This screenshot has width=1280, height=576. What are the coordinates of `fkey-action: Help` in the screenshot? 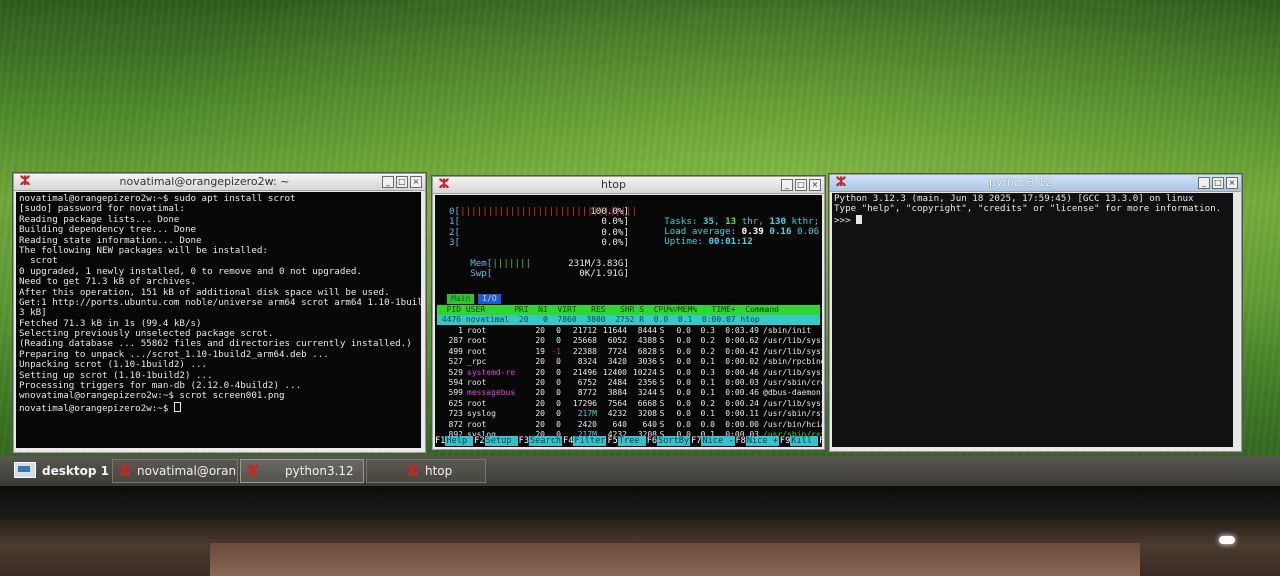 It's located at (459, 441).